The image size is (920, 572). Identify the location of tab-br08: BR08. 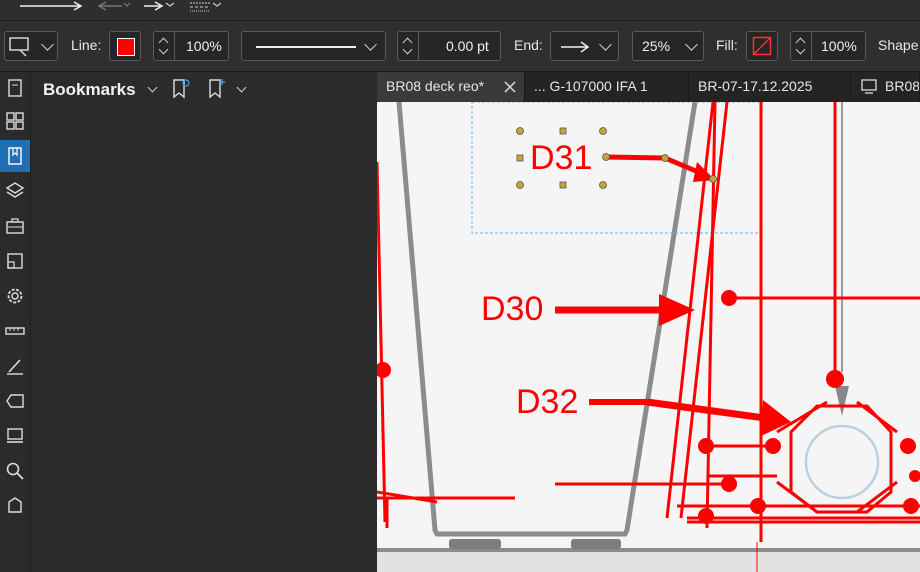
(885, 87).